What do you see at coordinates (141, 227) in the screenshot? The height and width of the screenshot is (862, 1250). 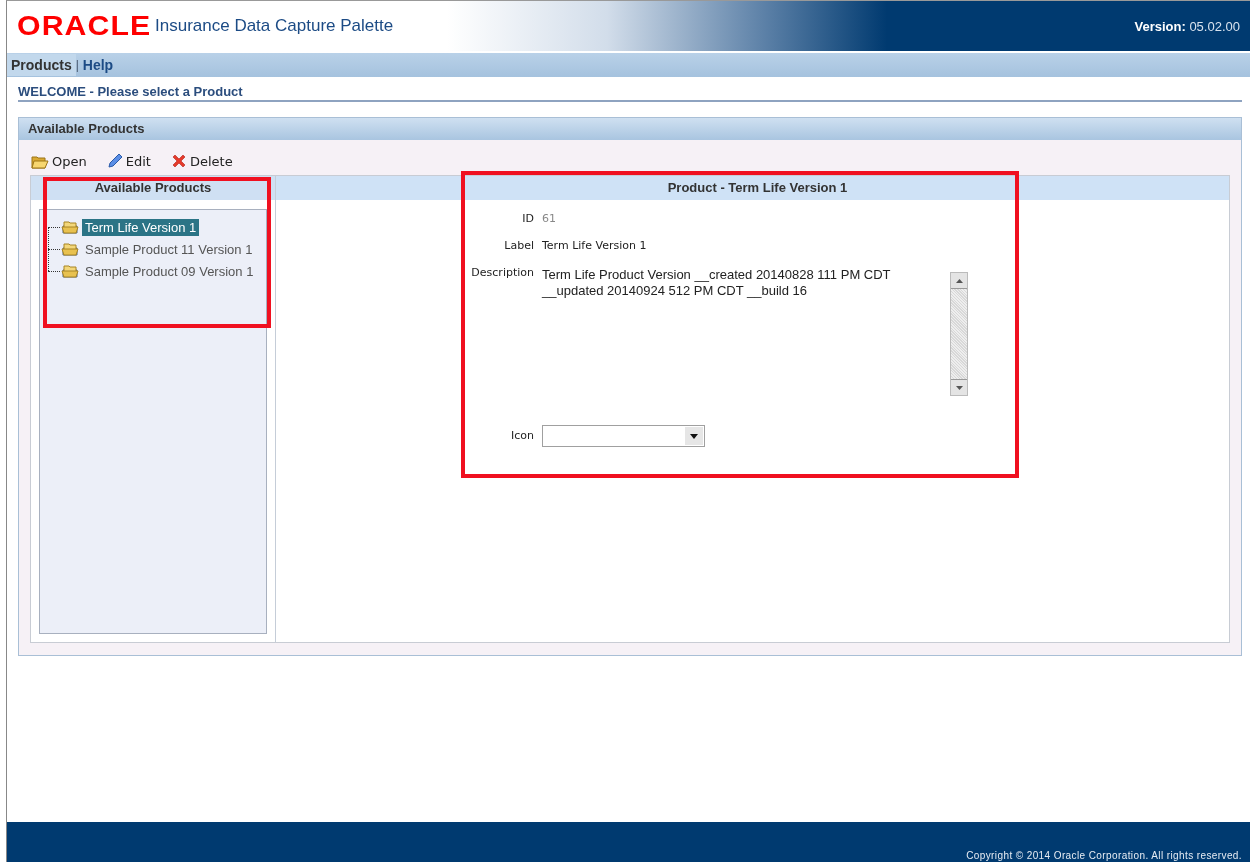 I see `tree-item: Term Life Version 1` at bounding box center [141, 227].